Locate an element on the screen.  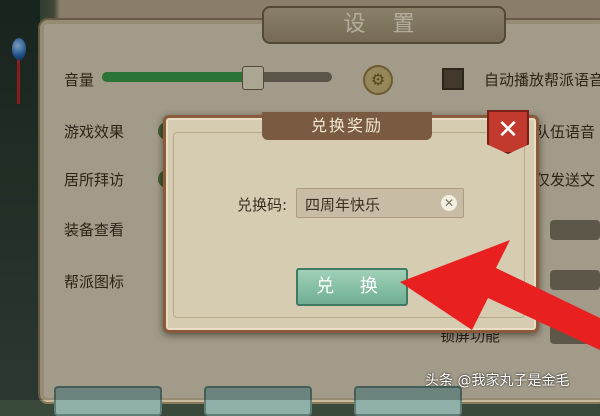
redeem-button: 兑 换 is located at coordinates (352, 287).